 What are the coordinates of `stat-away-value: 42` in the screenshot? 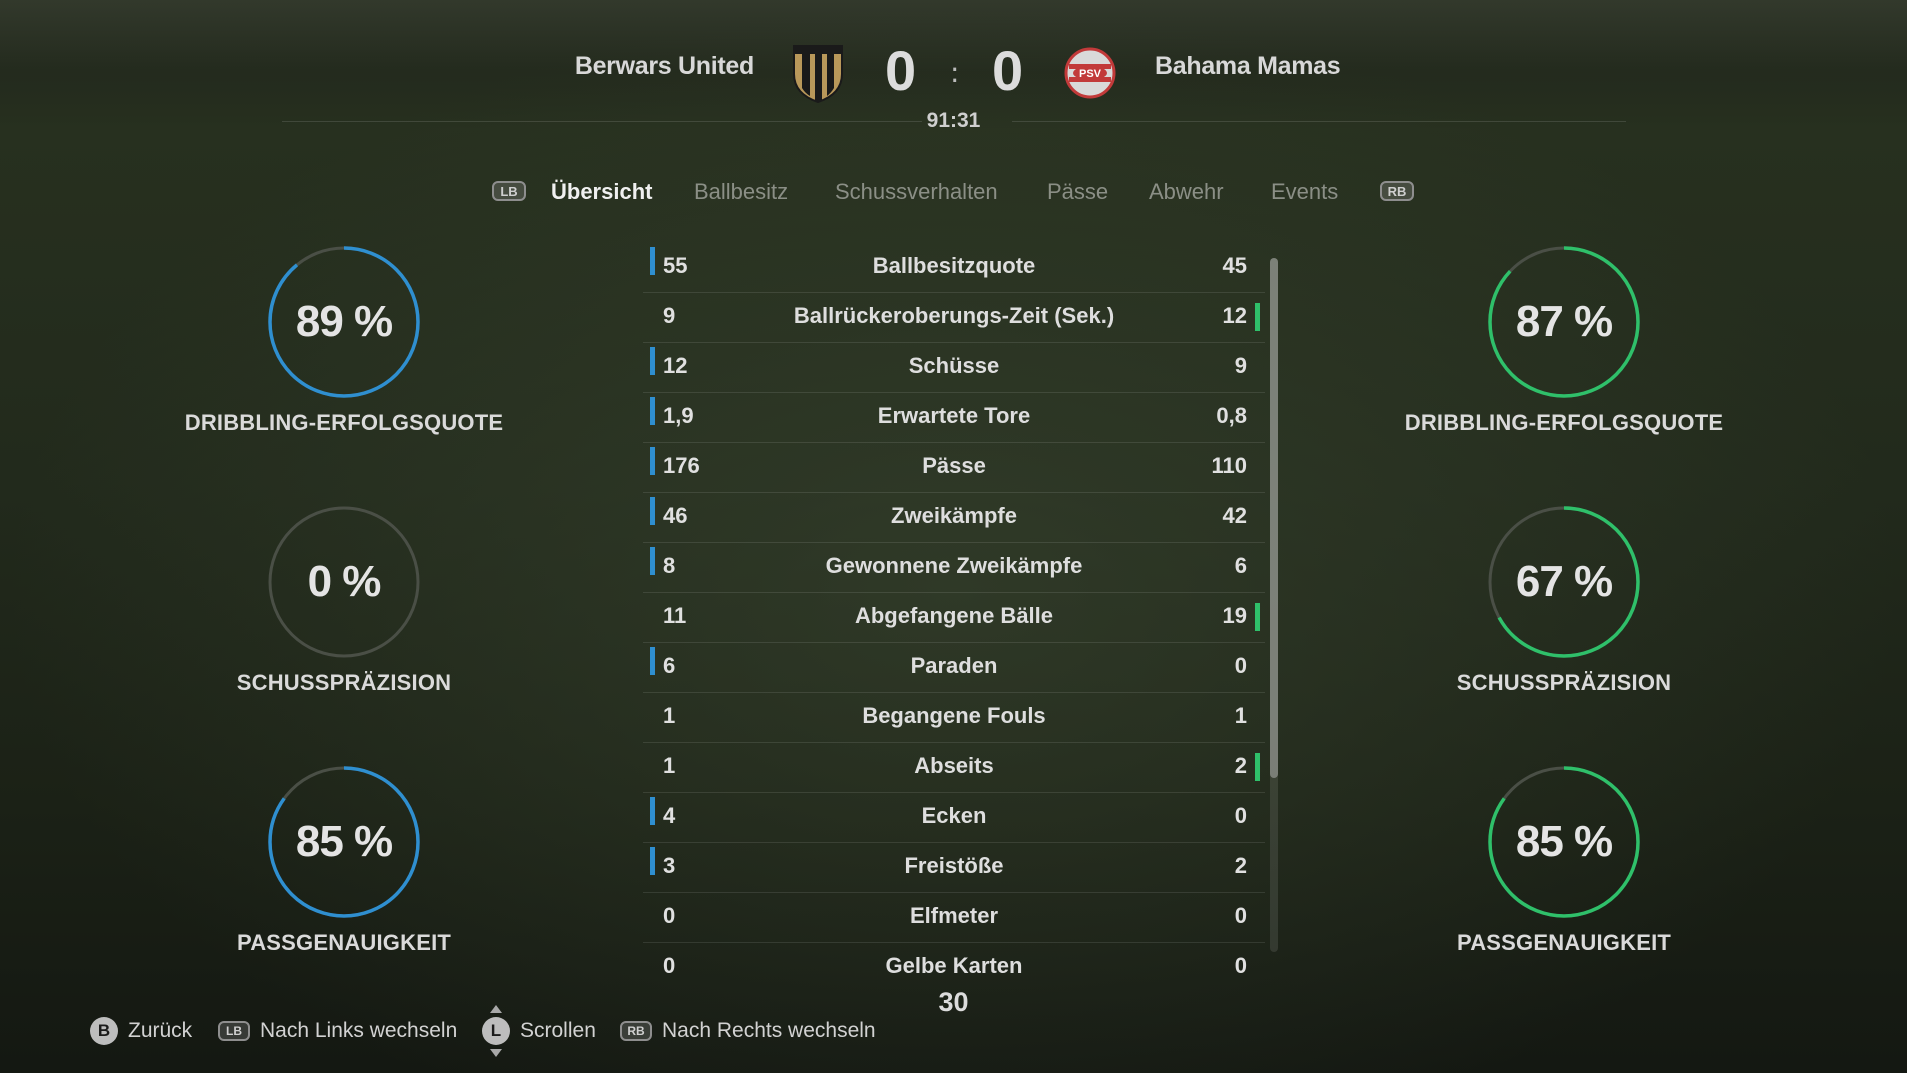 It's located at (1234, 515).